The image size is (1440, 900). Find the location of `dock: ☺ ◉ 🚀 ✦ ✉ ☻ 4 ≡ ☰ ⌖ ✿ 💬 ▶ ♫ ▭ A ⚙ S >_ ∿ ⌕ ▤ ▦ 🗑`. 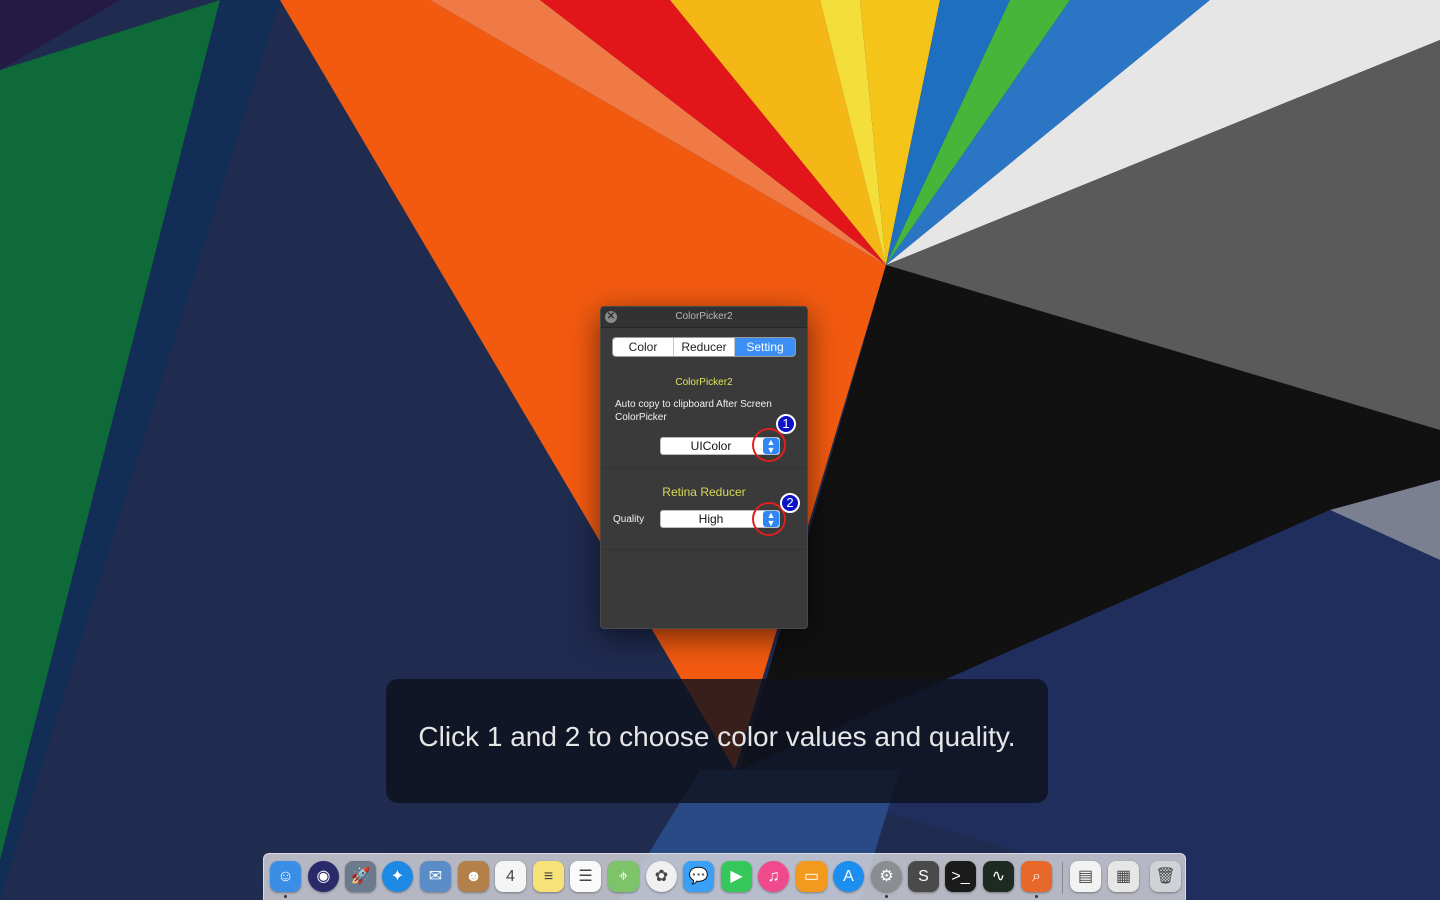

dock: ☺ ◉ 🚀 ✦ ✉ ☻ 4 ≡ ☰ ⌖ ✿ 💬 ▶ ♫ ▭ A ⚙ S >_ ∿ ⌕ ▤ ▦ 🗑 is located at coordinates (724, 876).